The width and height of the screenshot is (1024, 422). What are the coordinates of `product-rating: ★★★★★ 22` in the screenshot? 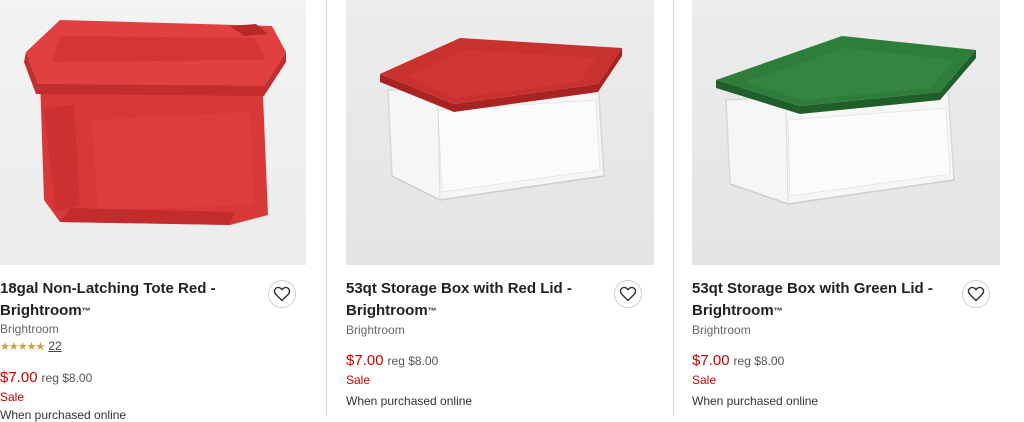 It's located at (31, 346).